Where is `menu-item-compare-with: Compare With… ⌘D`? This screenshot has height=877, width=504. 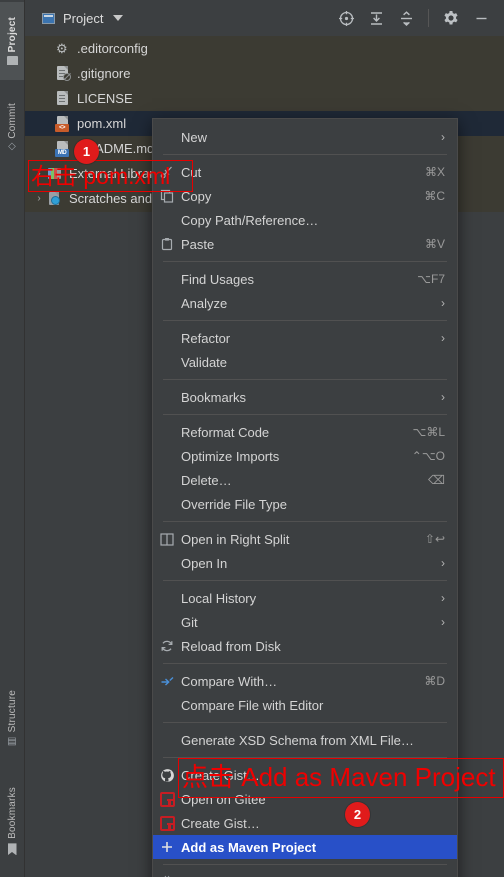
menu-item-compare-with: Compare With… ⌘D is located at coordinates (305, 681).